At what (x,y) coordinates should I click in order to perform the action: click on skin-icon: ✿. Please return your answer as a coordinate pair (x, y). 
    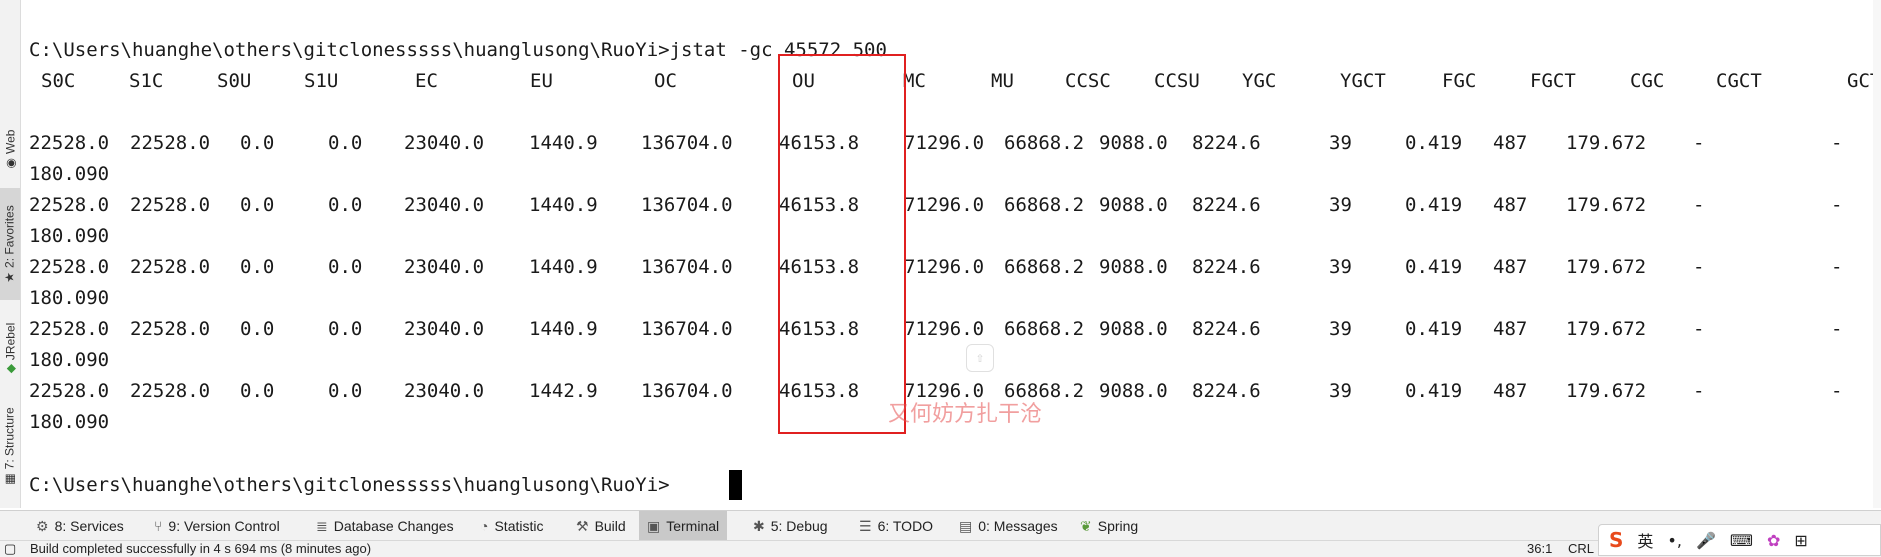
    Looking at the image, I should click on (1773, 540).